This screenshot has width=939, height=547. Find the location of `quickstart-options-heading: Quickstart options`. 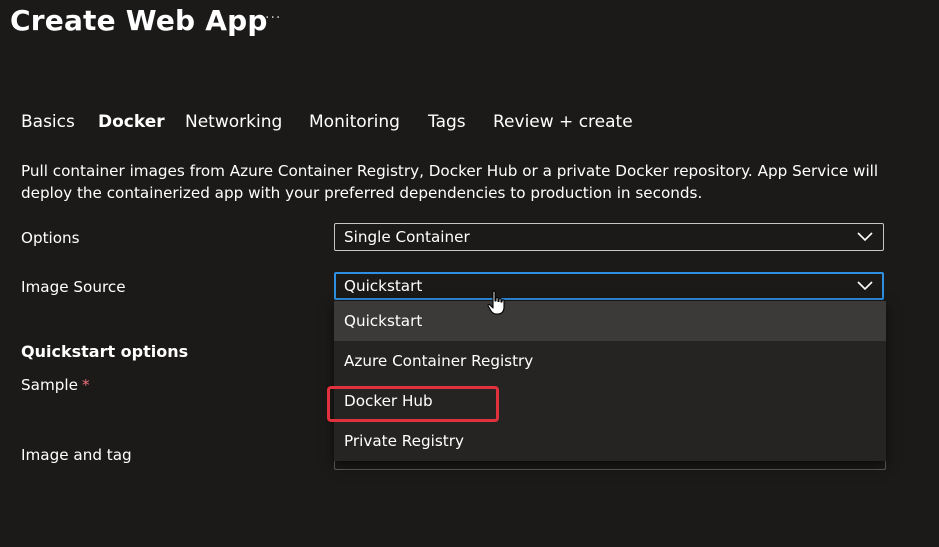

quickstart-options-heading: Quickstart options is located at coordinates (105, 351).